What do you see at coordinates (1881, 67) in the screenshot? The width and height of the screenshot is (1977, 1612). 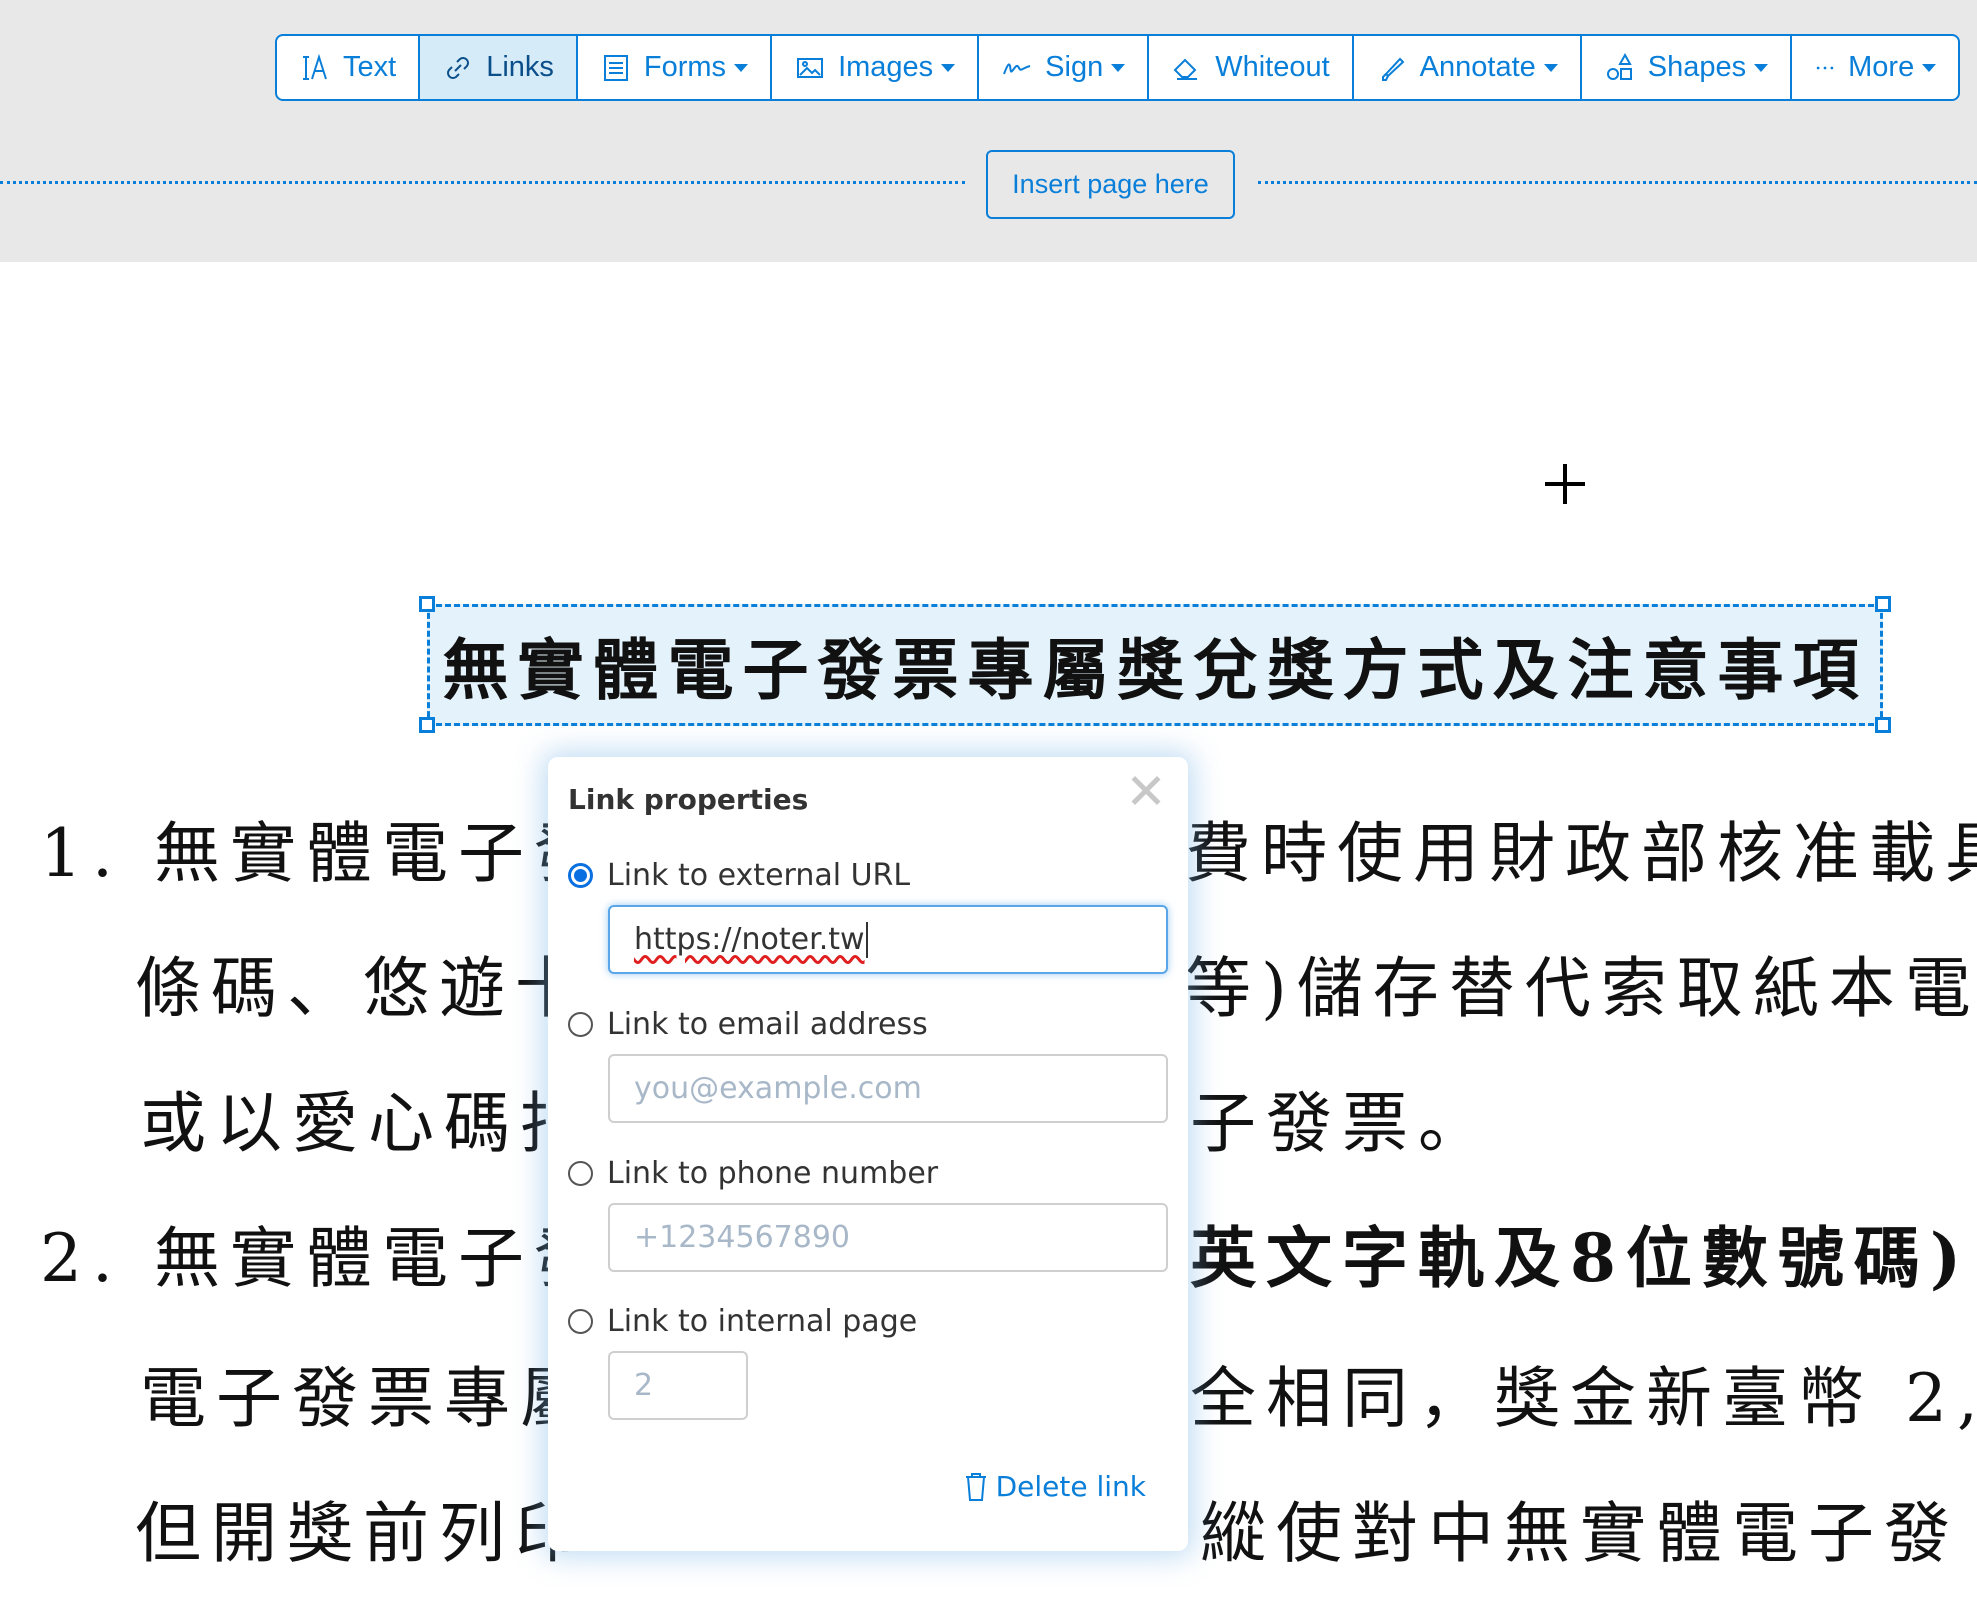 I see `toolbar-more-label: More` at bounding box center [1881, 67].